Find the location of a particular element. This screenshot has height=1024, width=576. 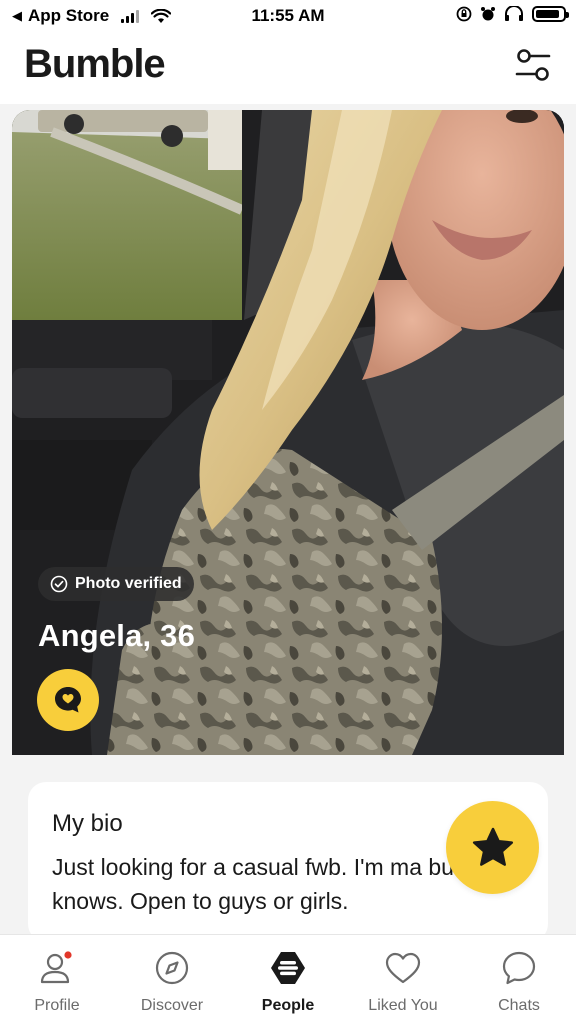

profile-name-age: Angela, 36 is located at coordinates (117, 635).